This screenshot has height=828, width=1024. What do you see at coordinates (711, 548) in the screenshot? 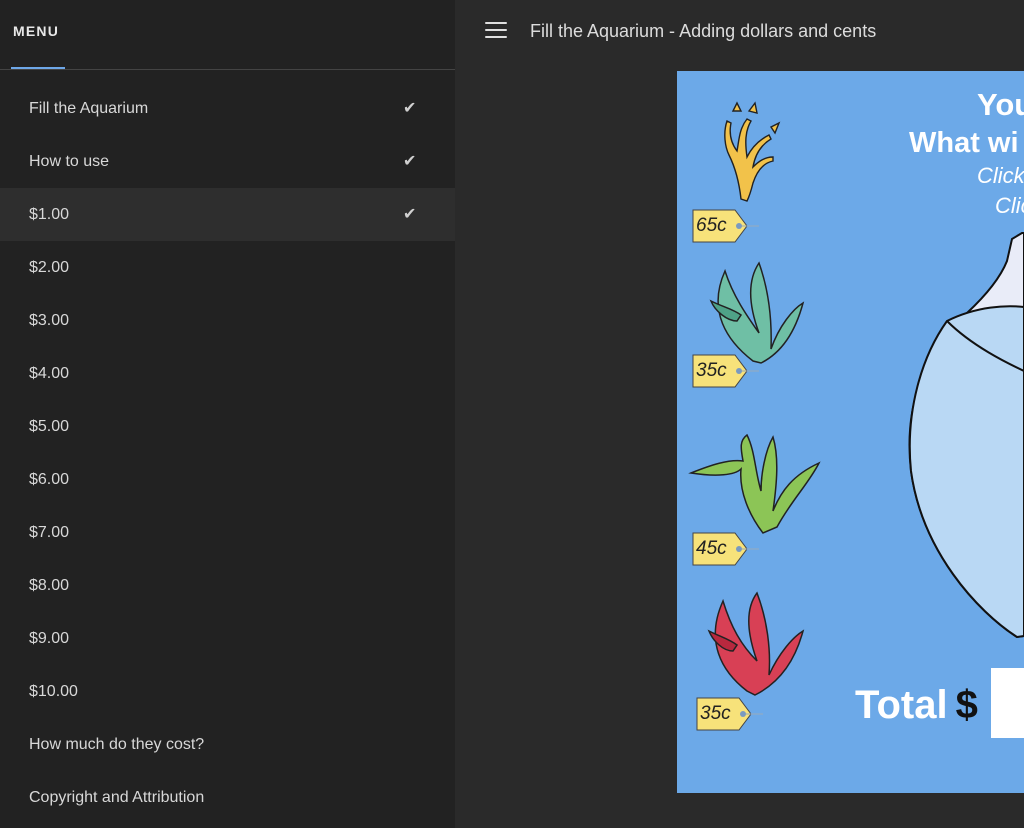
I see `price-tag-label: 45c` at bounding box center [711, 548].